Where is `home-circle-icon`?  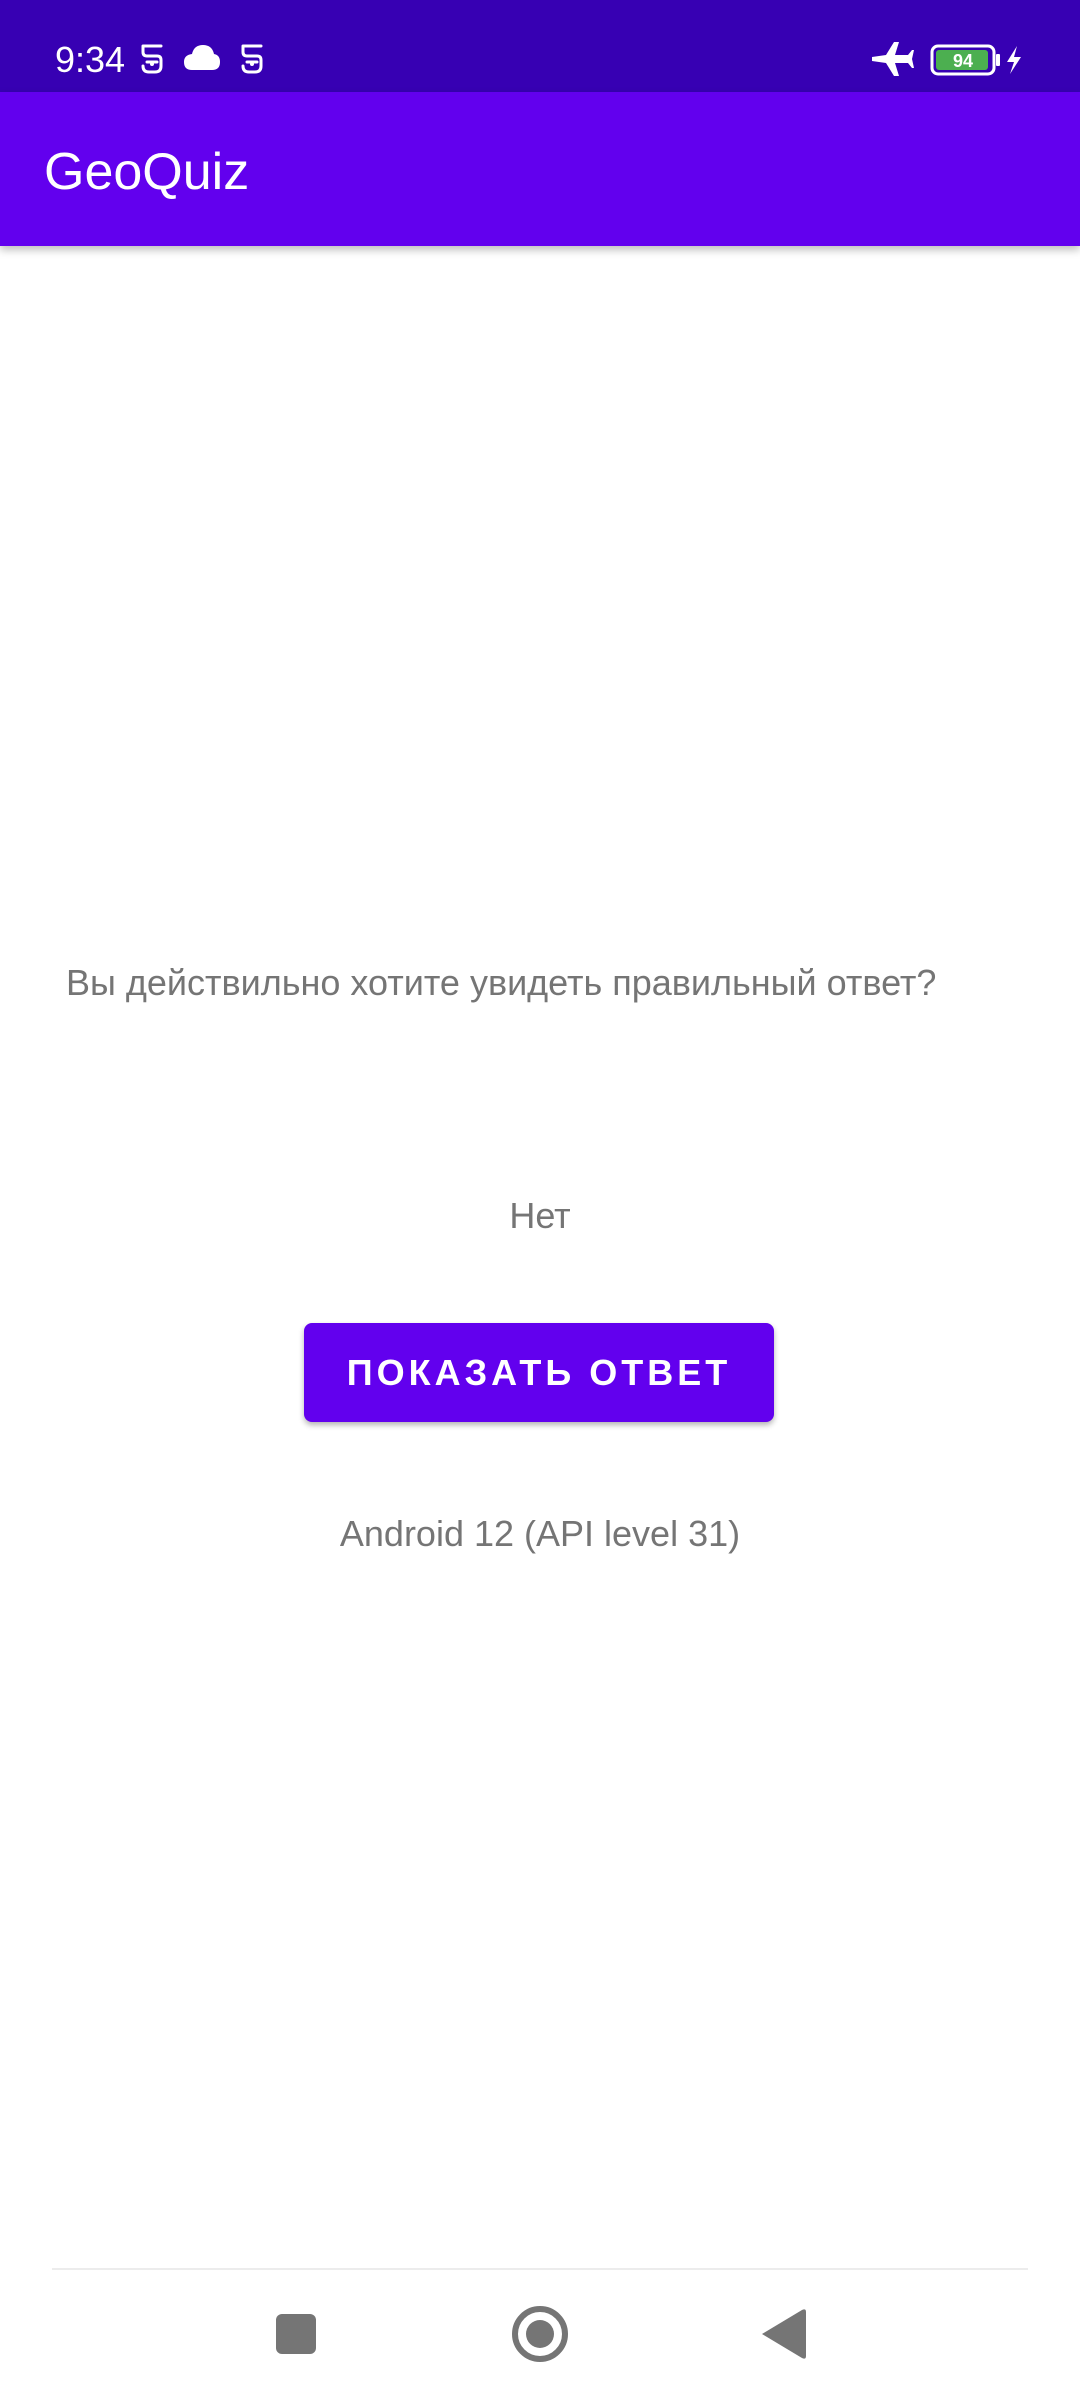 home-circle-icon is located at coordinates (540, 2335).